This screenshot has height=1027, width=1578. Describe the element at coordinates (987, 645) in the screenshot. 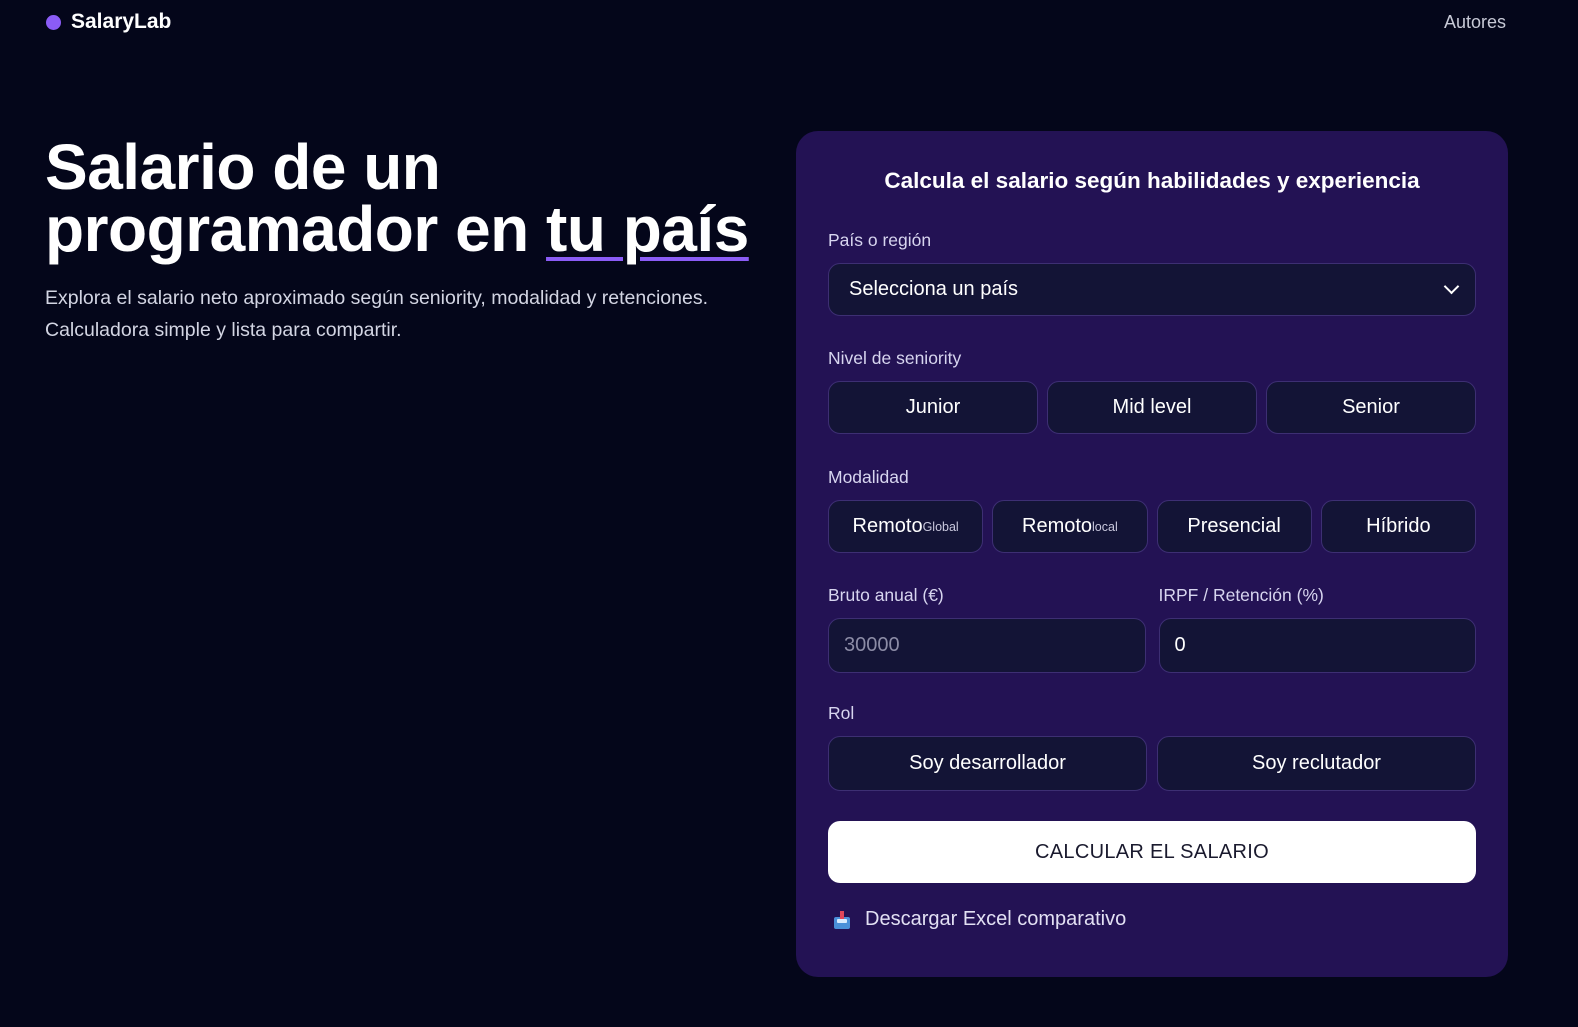

I see `bruto-input` at that location.